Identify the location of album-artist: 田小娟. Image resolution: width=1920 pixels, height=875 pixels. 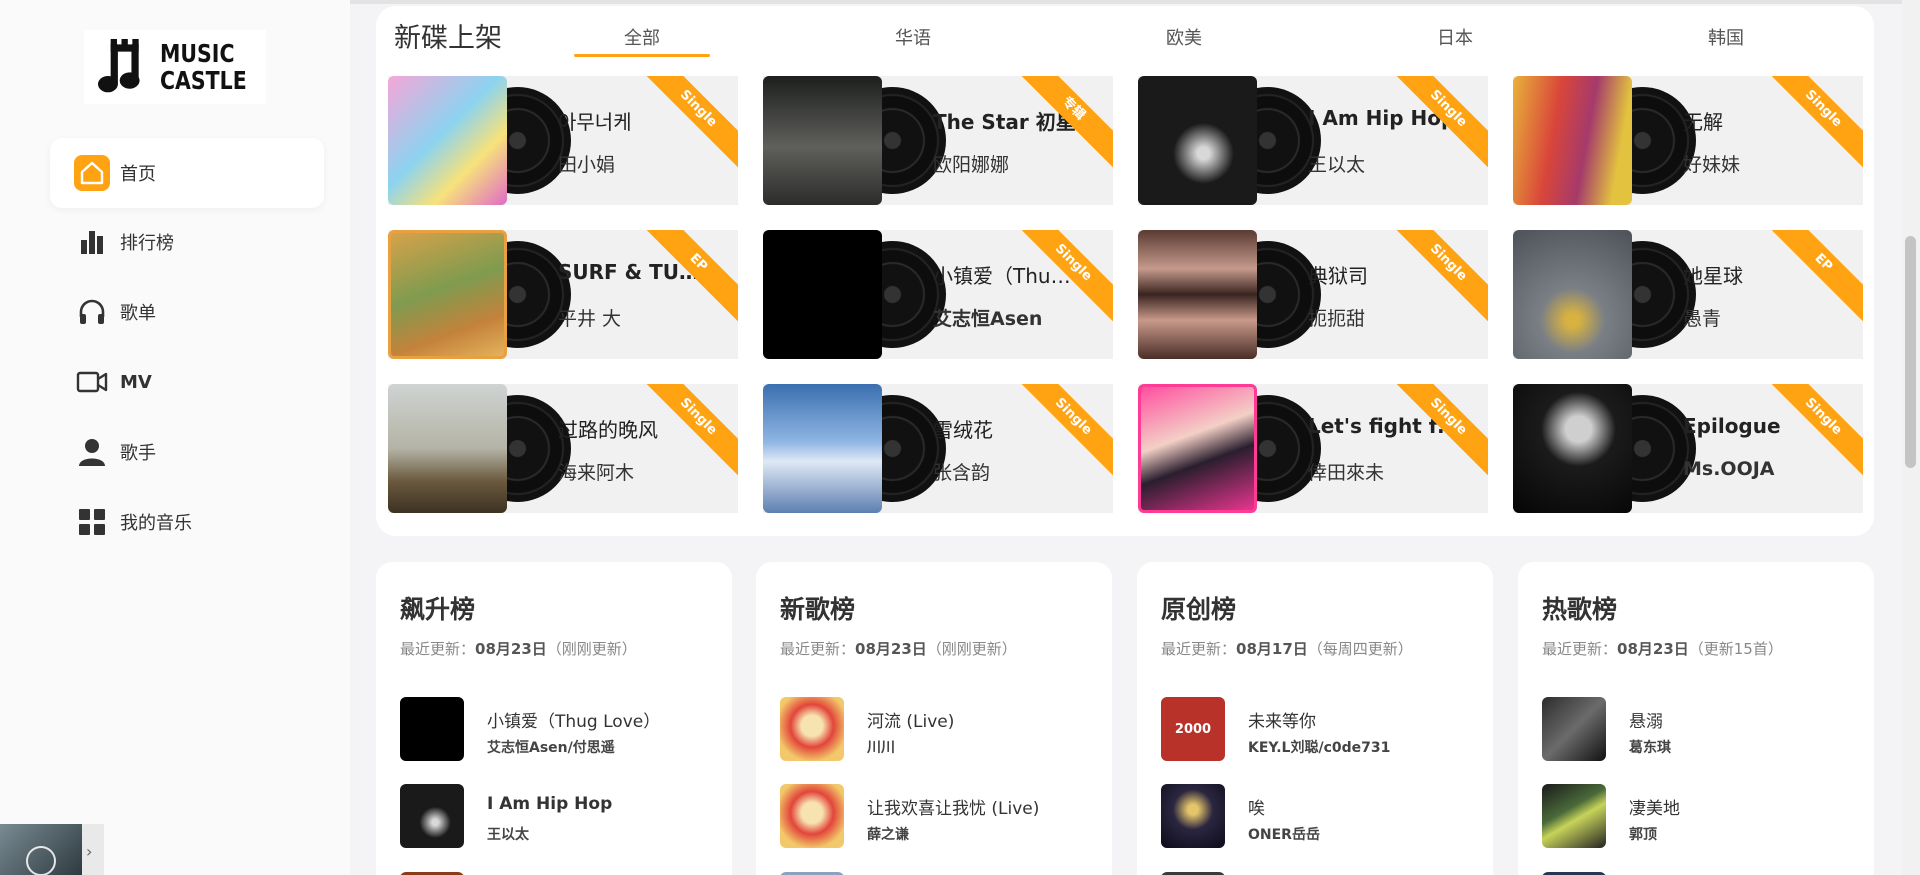
(587, 165).